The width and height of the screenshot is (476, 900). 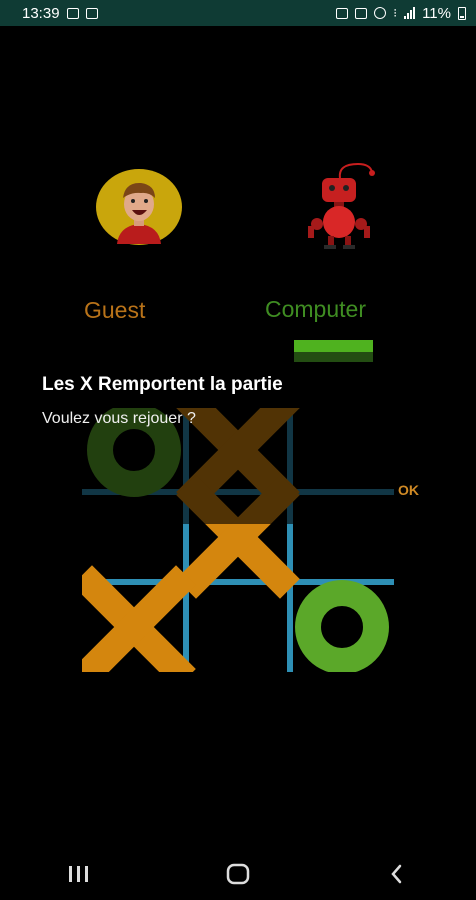 I want to click on gallery-notification-icon, so click(x=72, y=13).